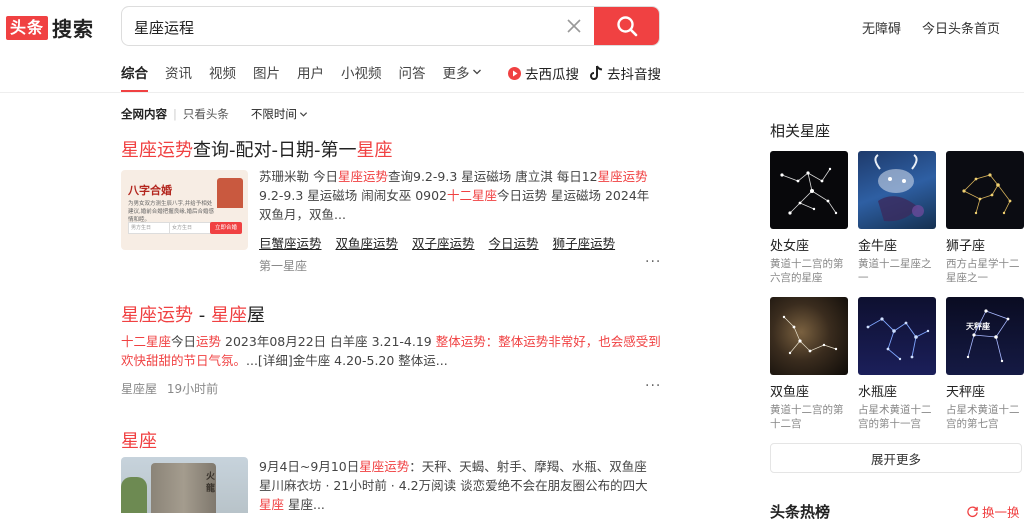  I want to click on snippet-text: 9月4日~9月10日, so click(309, 466).